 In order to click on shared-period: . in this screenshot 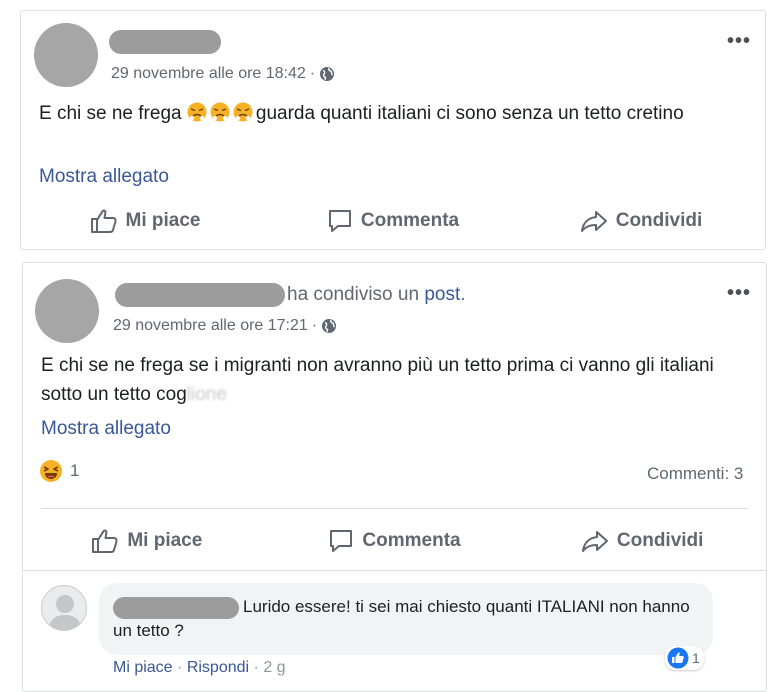, I will do `click(463, 294)`.